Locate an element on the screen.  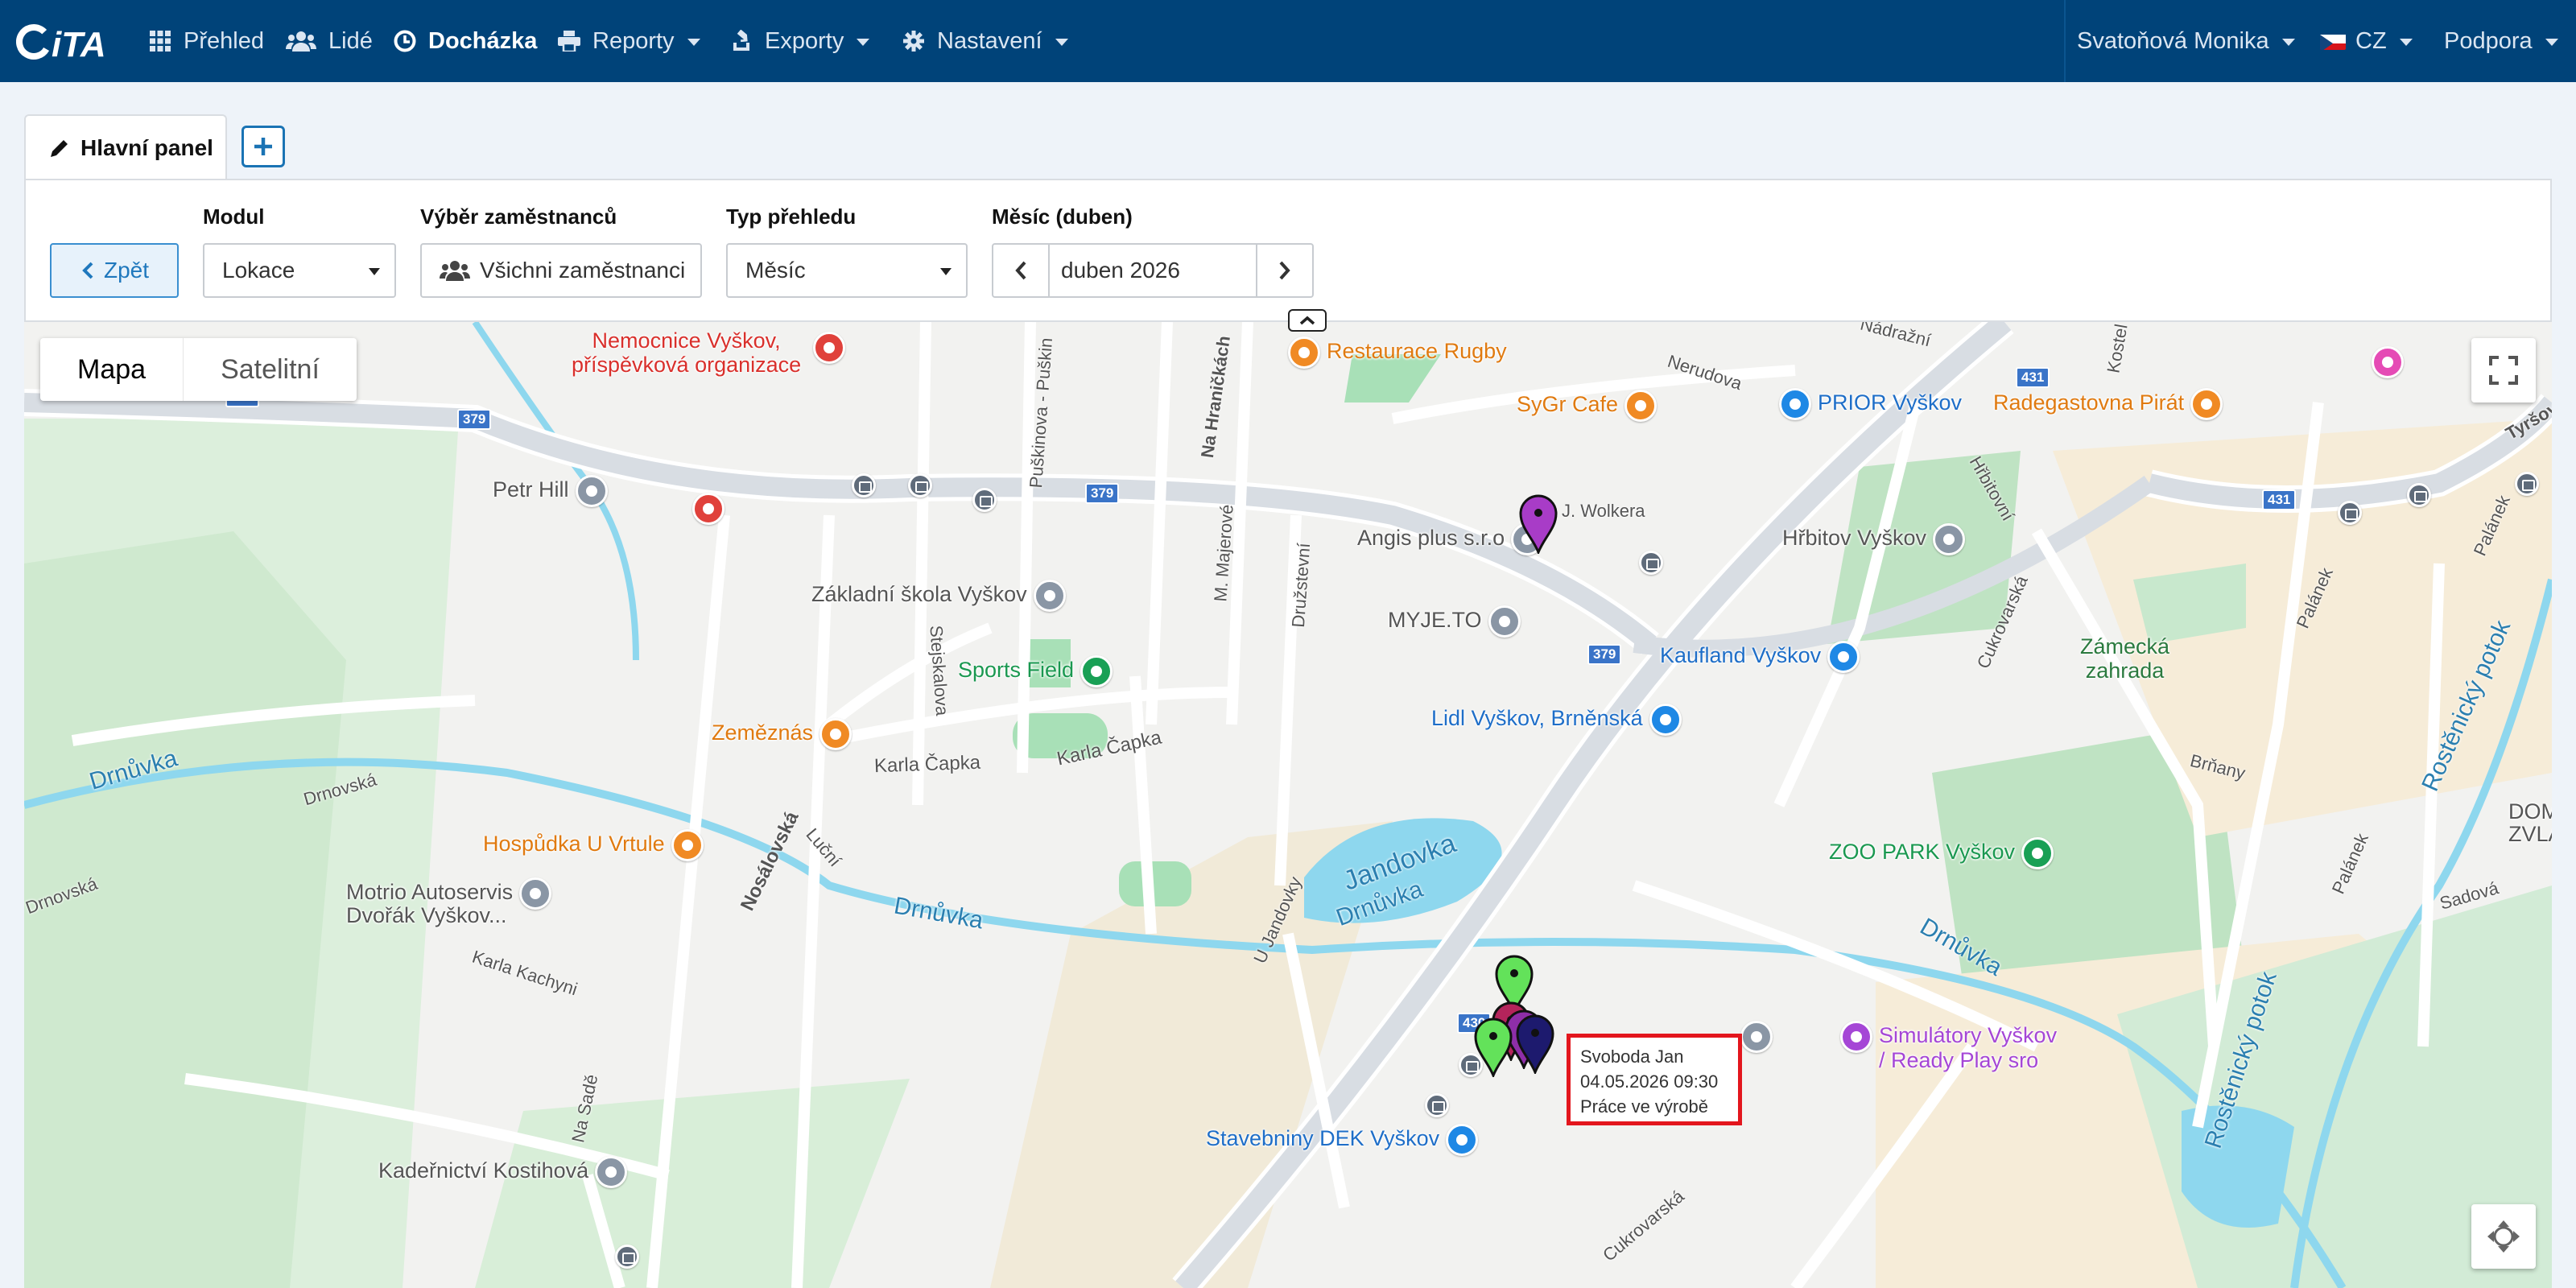
nav-prehled: Přehled is located at coordinates (206, 41).